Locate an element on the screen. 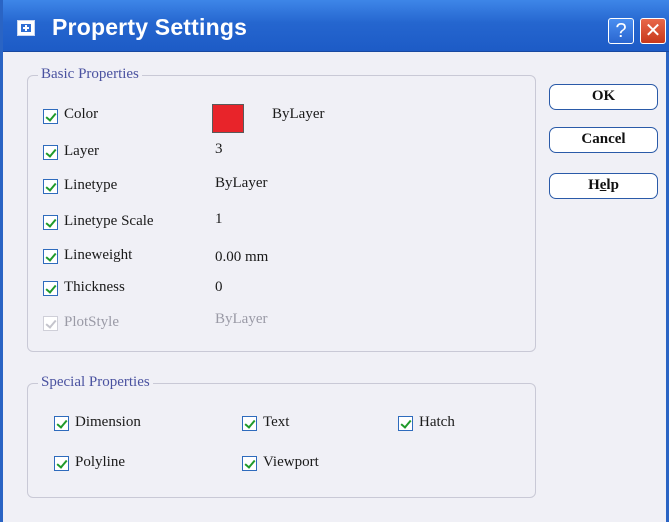 Image resolution: width=669 pixels, height=522 pixels. hatch-label: Hatch is located at coordinates (437, 422).